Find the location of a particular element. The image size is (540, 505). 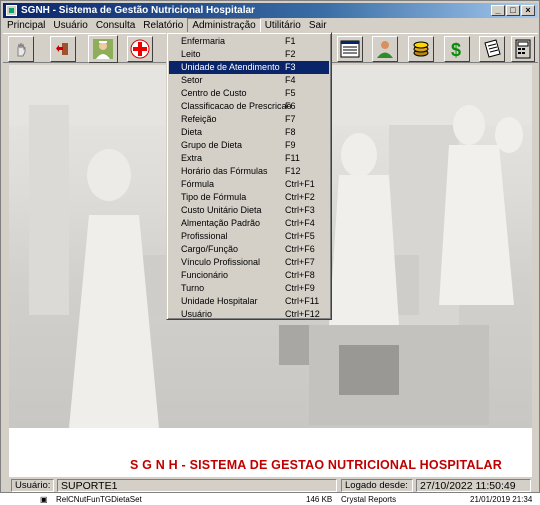

menu-item-label: Horário das Fórmulas is located at coordinates (224, 171).